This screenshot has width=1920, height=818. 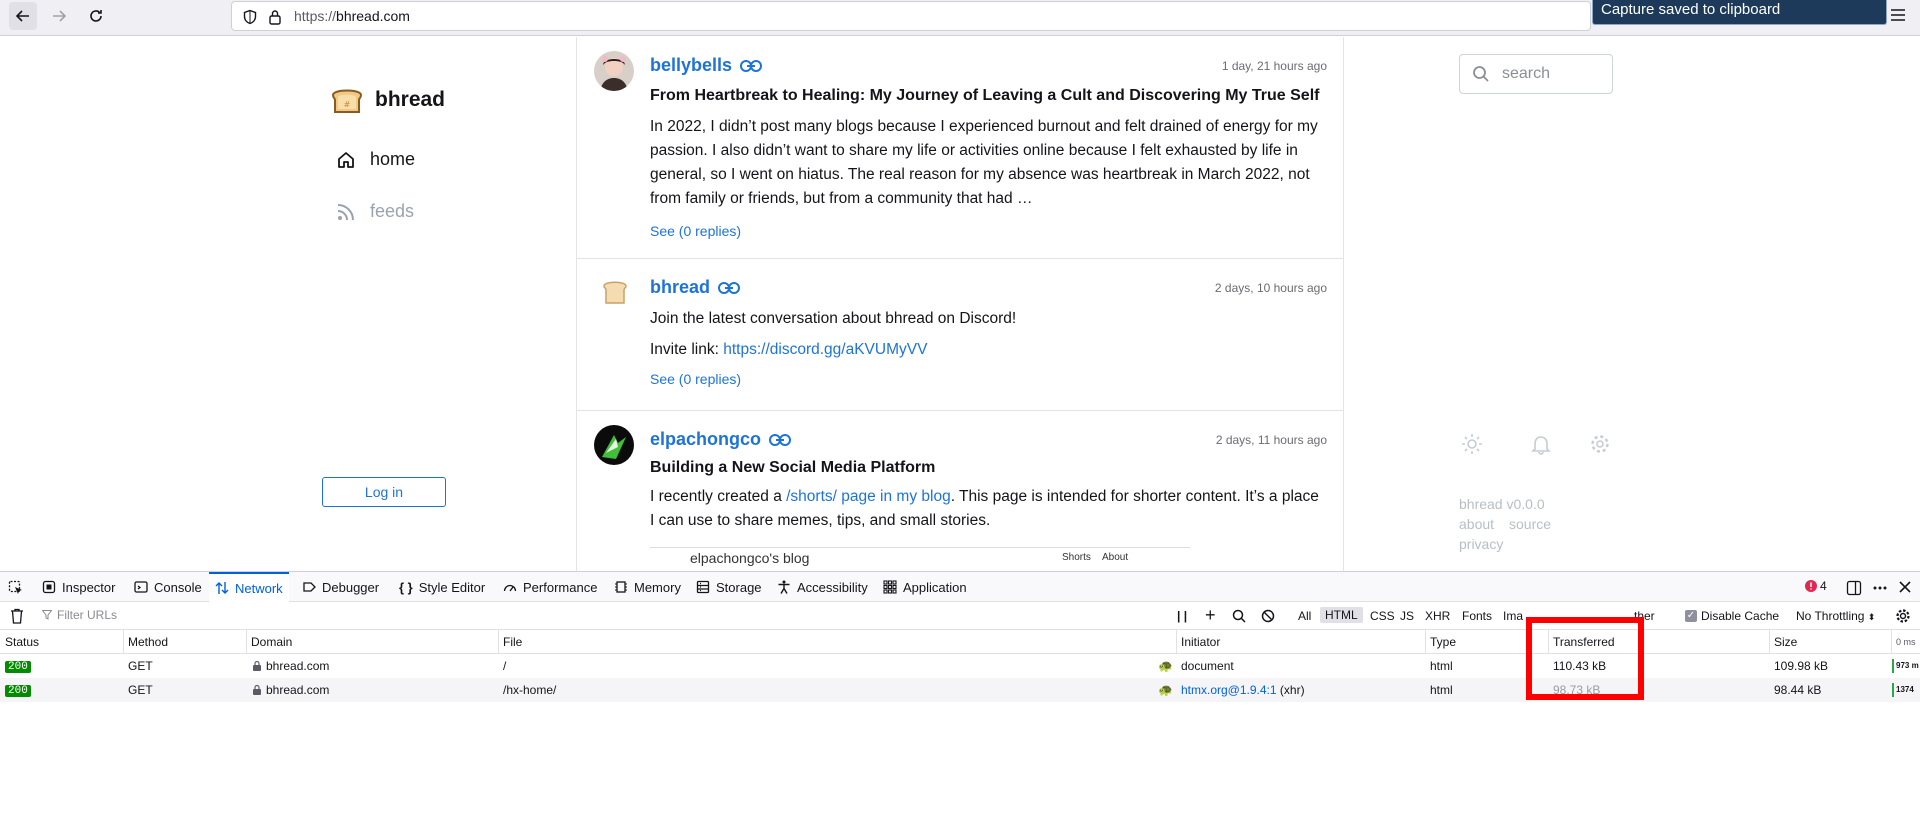 I want to click on search-input: search, so click(x=1536, y=74).